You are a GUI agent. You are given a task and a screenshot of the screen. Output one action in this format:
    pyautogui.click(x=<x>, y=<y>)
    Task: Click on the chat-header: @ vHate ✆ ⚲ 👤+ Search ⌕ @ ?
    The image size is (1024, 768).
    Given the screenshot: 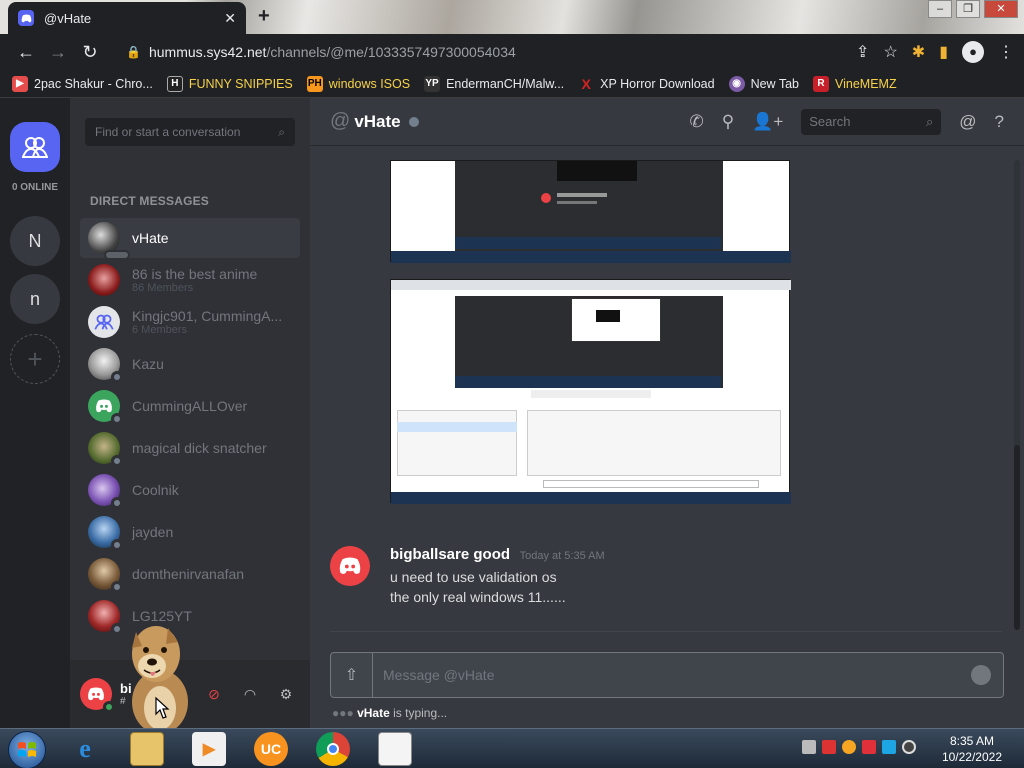 What is the action you would take?
    pyautogui.click(x=667, y=122)
    